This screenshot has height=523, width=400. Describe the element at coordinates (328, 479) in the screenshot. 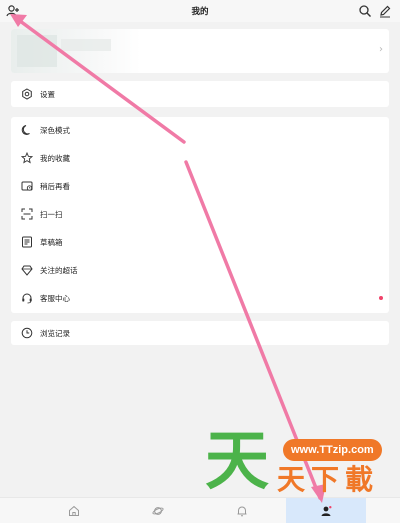

I see `watermark-text: 天下載` at that location.